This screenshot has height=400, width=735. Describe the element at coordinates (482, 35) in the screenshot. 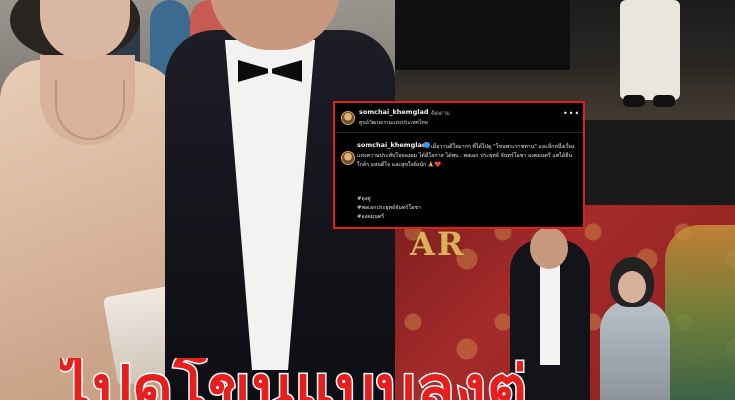

I see `dark-suit` at that location.